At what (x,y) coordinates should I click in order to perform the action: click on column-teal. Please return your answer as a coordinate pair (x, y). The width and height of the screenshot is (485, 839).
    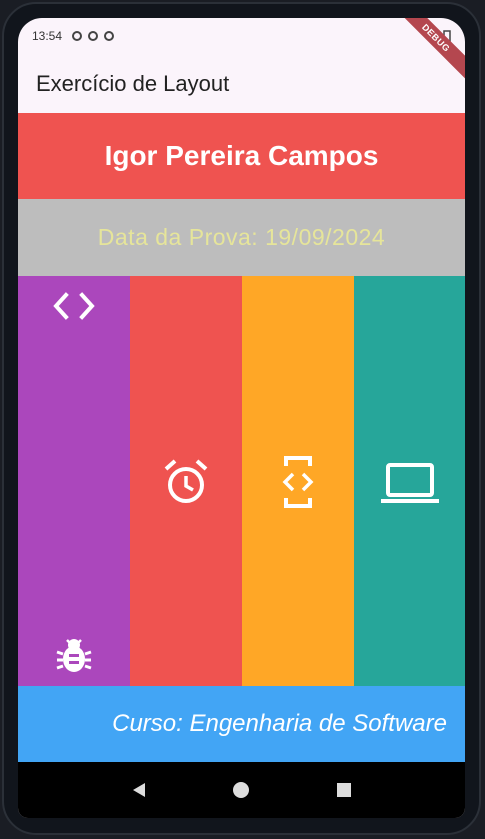
    Looking at the image, I should click on (409, 481).